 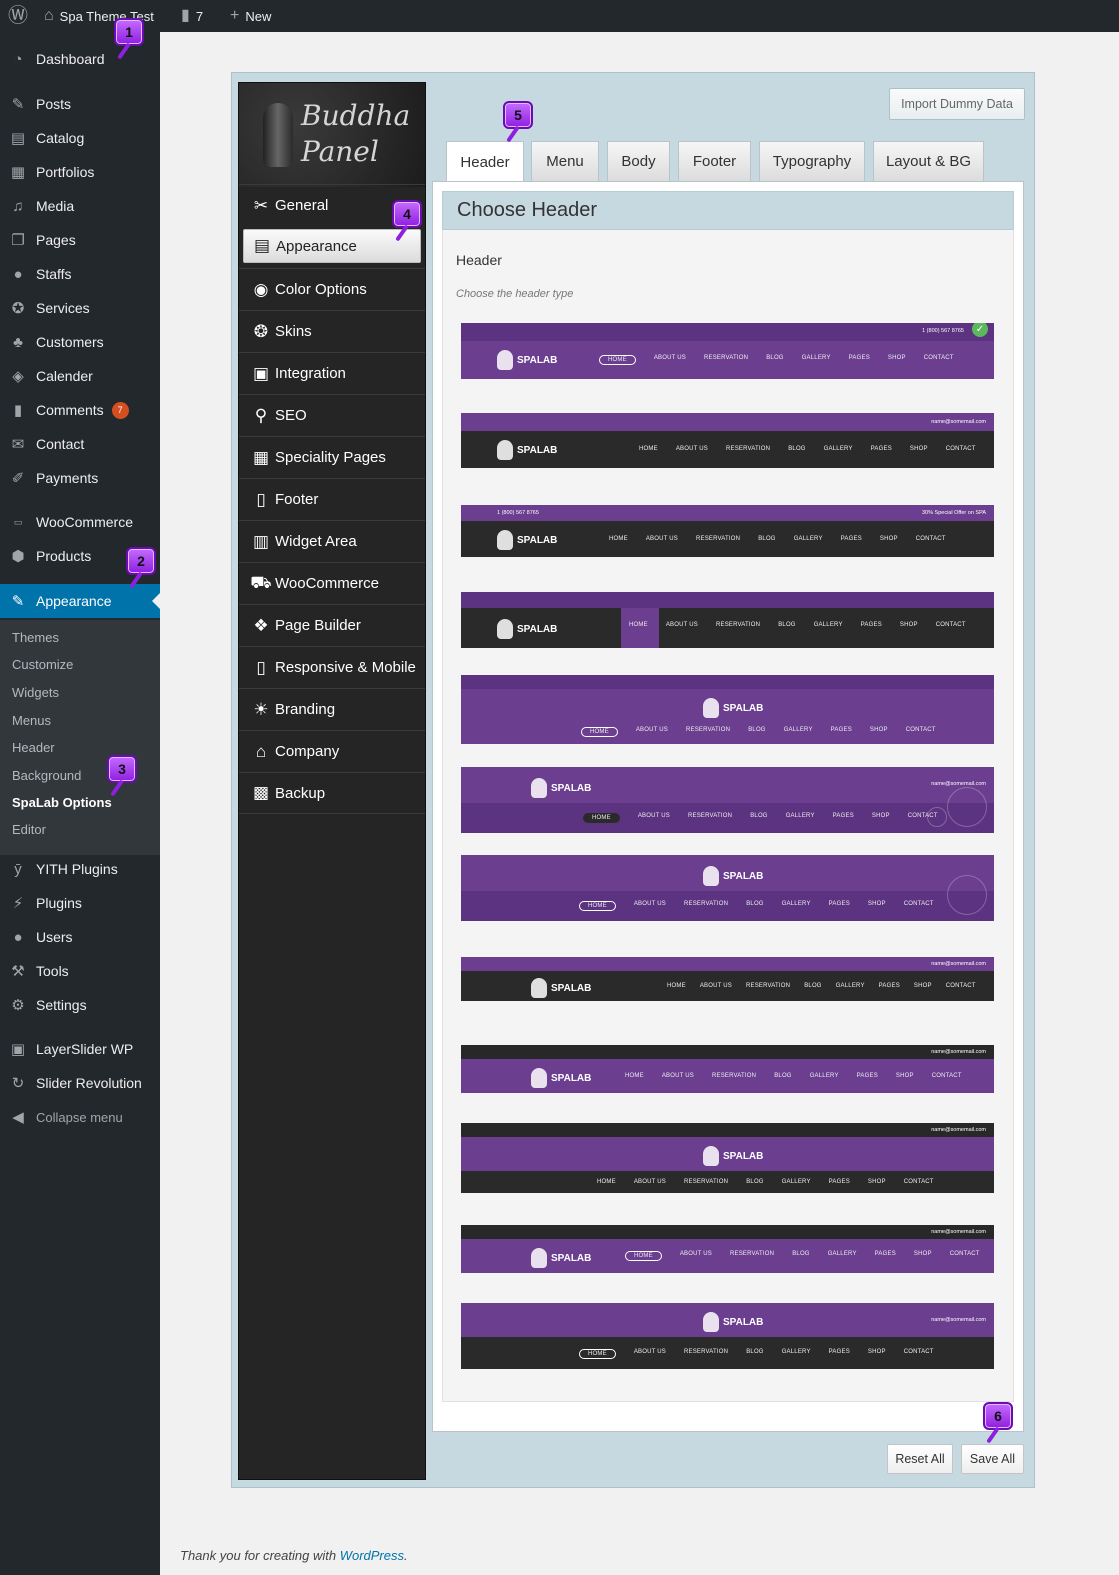 I want to click on comment-icon: ▮, so click(x=18, y=410).